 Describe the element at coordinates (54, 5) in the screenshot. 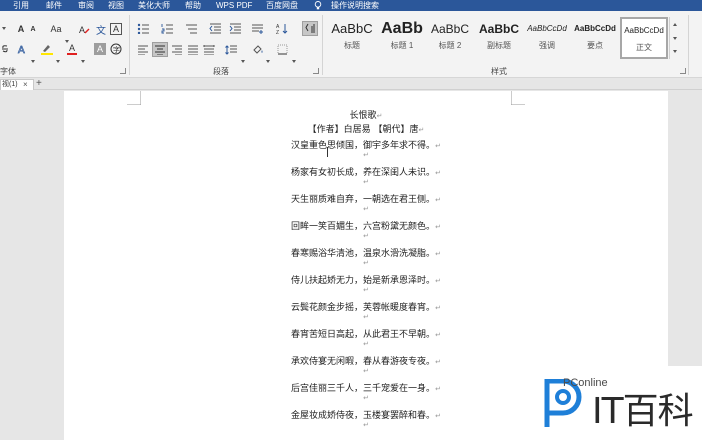

I see `menu-mailings: 邮件` at that location.